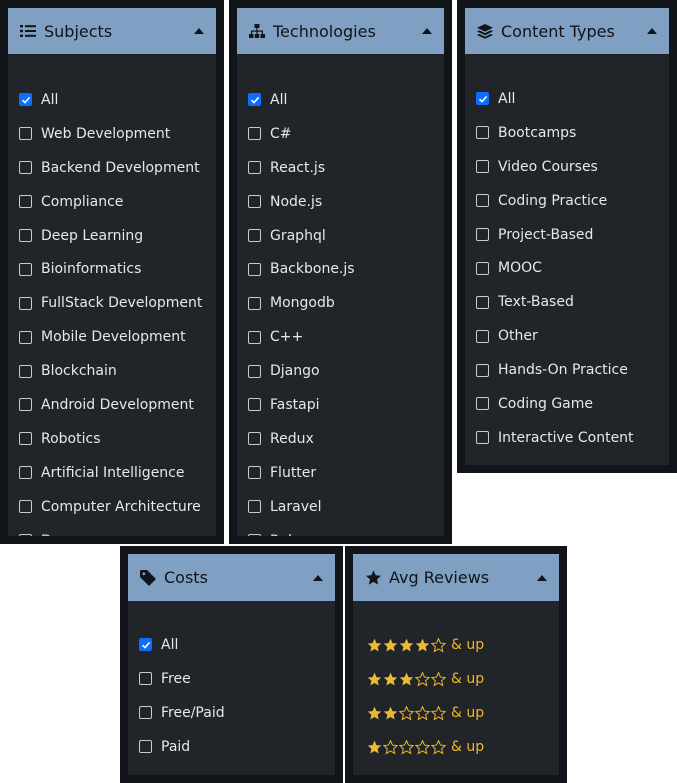  I want to click on subjects-option: All, so click(117, 100).